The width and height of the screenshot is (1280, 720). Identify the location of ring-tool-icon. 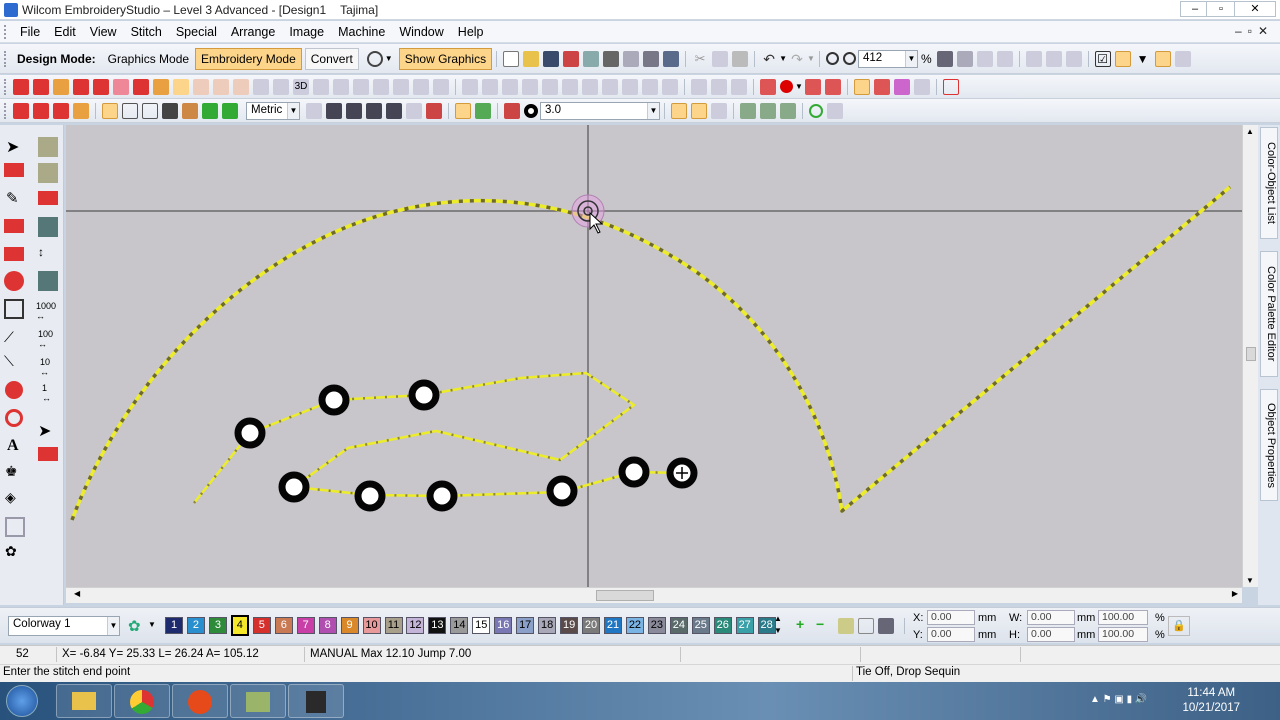
(14, 418).